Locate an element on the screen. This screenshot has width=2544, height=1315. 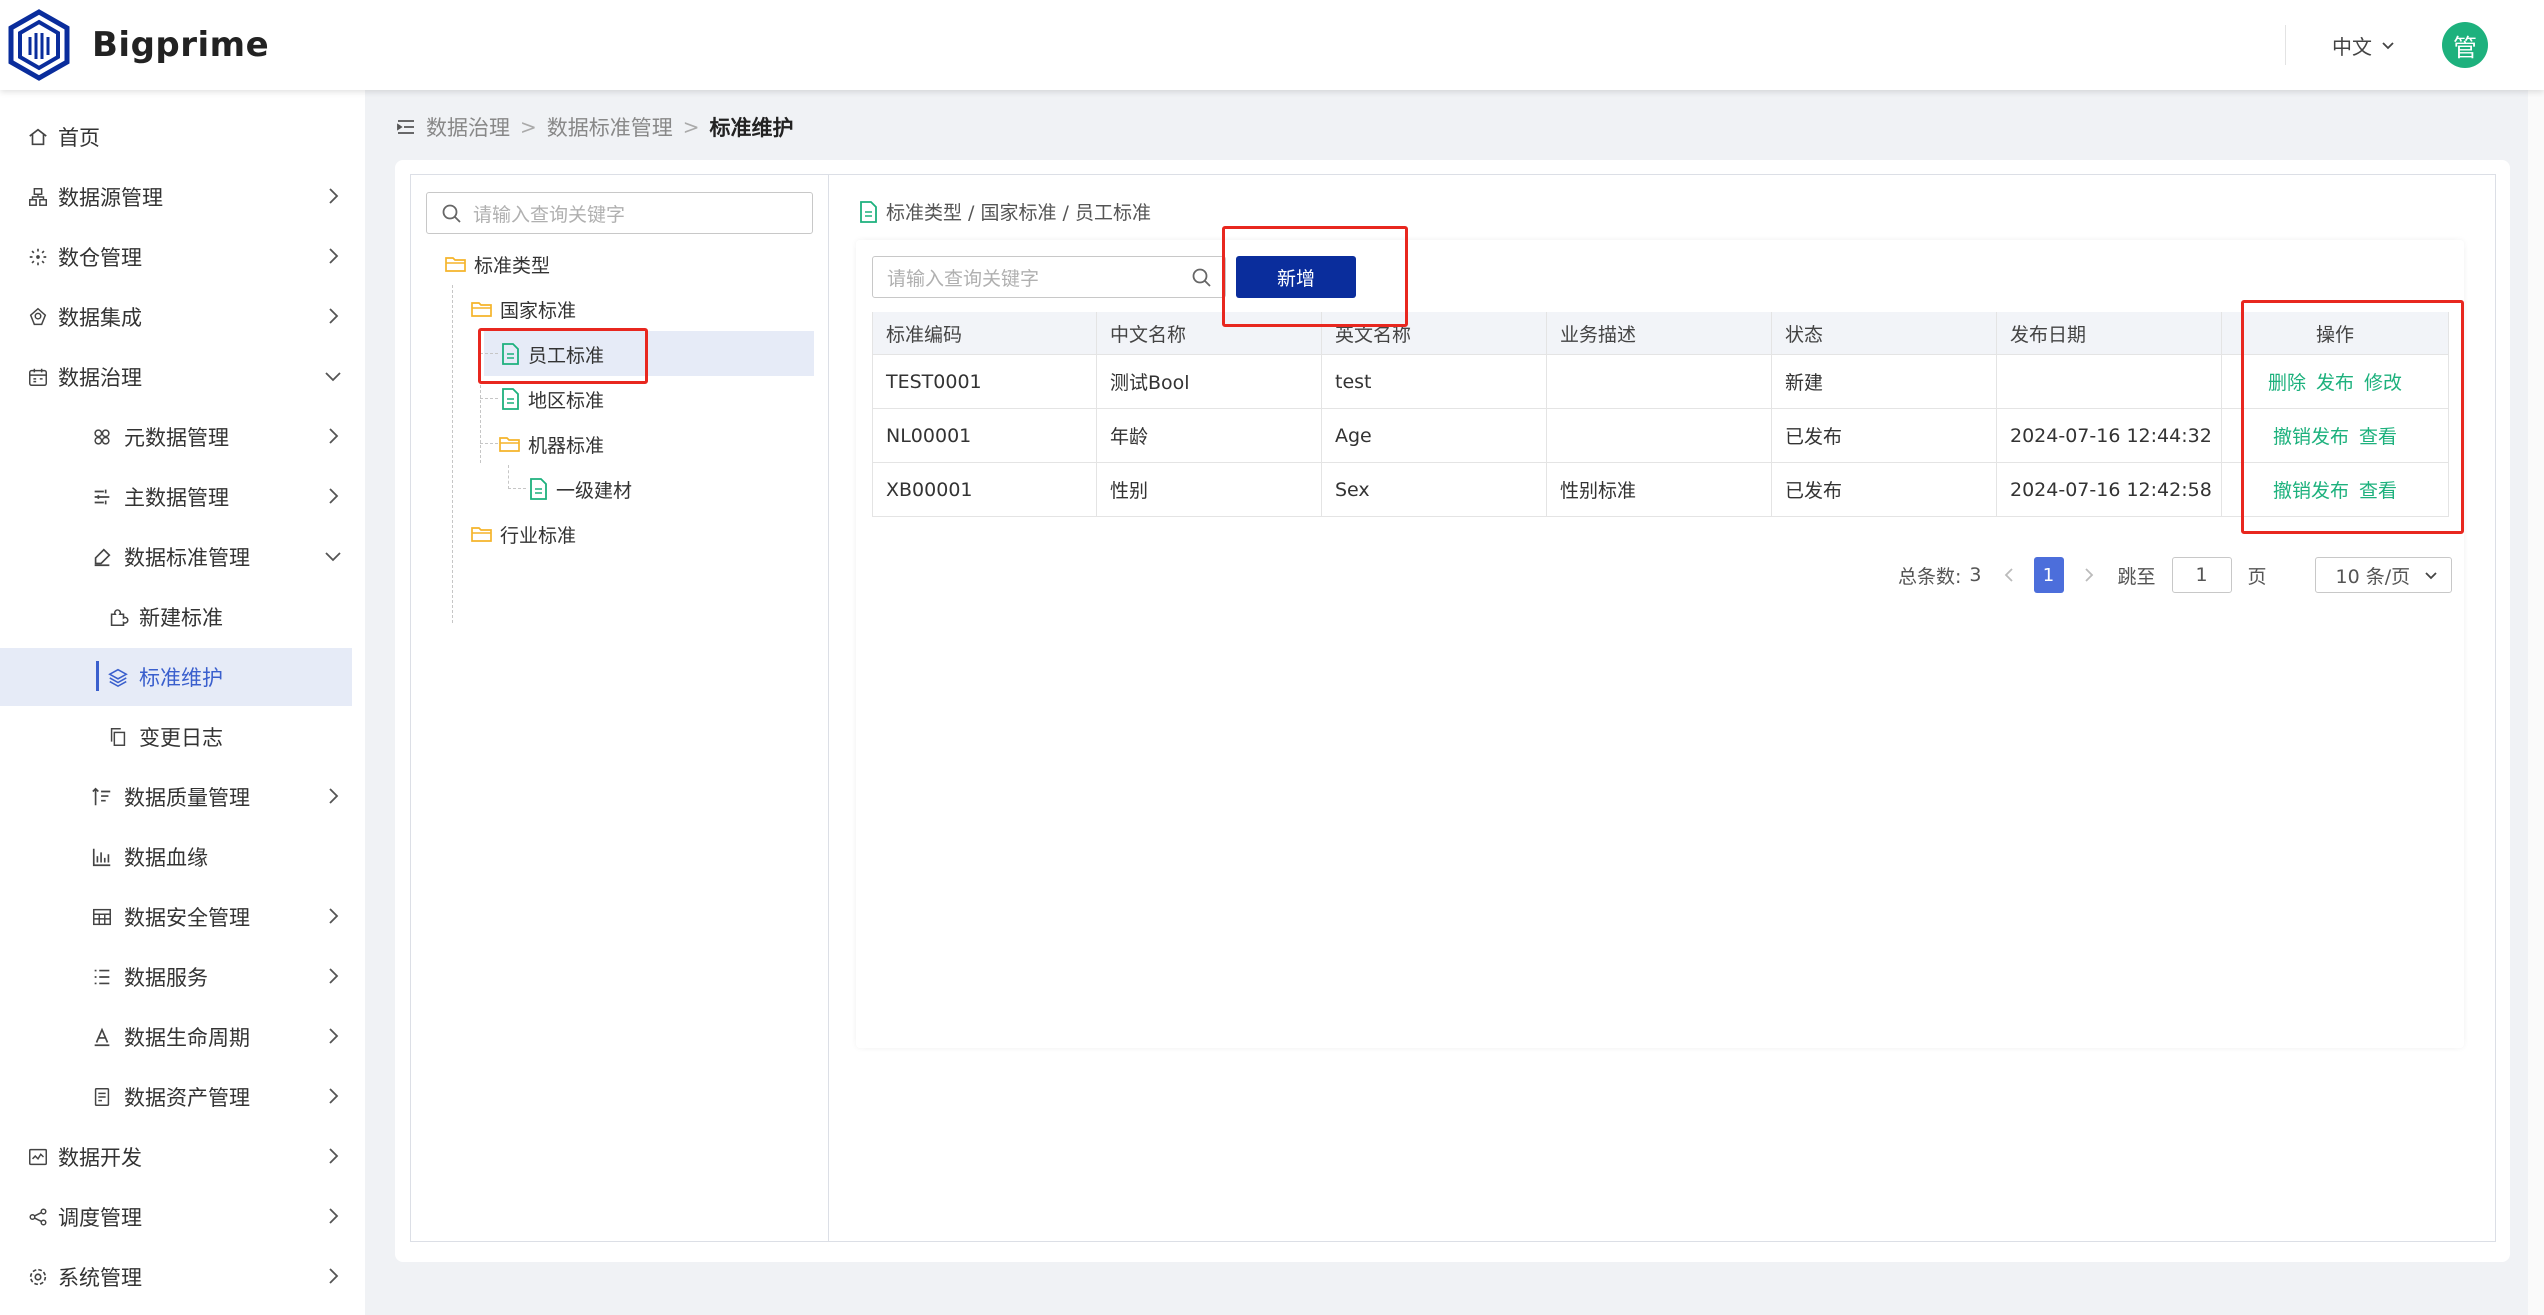
metadata-icon is located at coordinates (102, 437).